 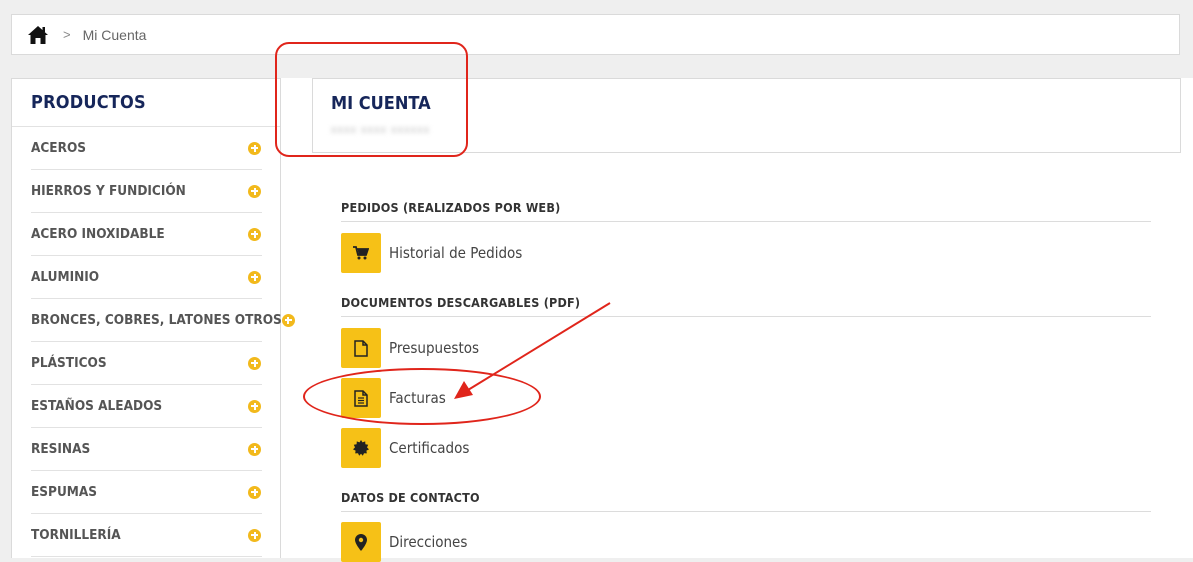 What do you see at coordinates (65, 277) in the screenshot?
I see `sidebar-item-label: ALUMINIO` at bounding box center [65, 277].